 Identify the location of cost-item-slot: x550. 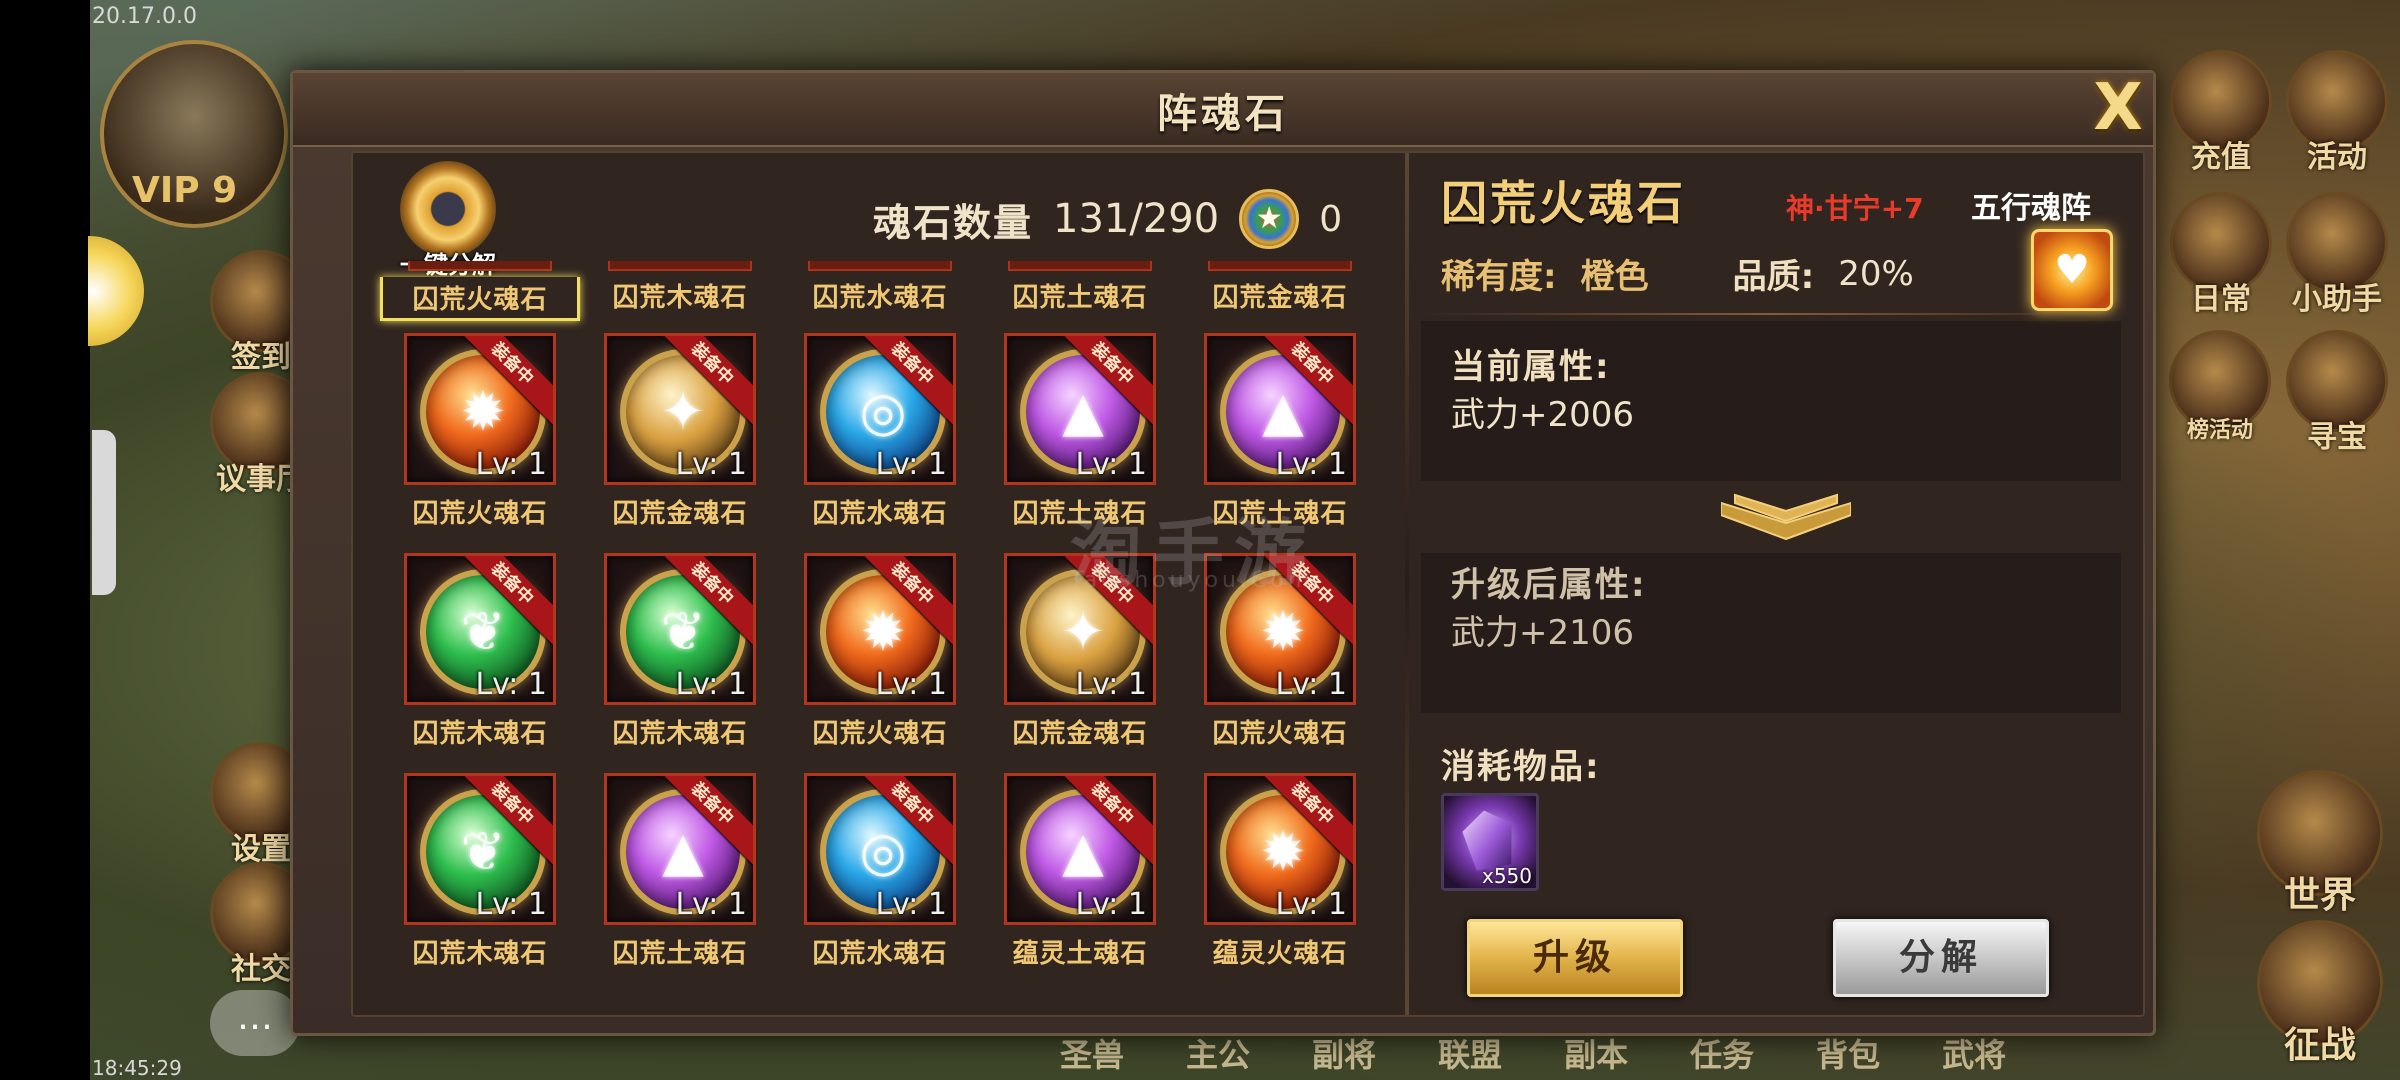
(1490, 842).